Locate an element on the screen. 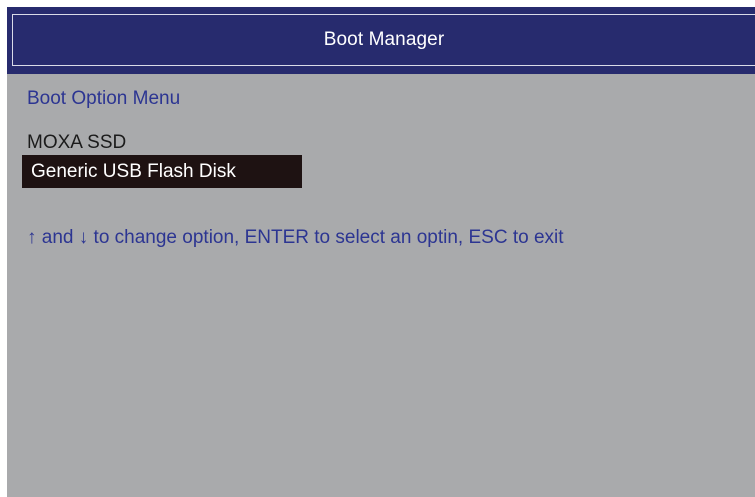 The height and width of the screenshot is (497, 755). boot-option-menu-heading: Boot Option Menu is located at coordinates (104, 98).